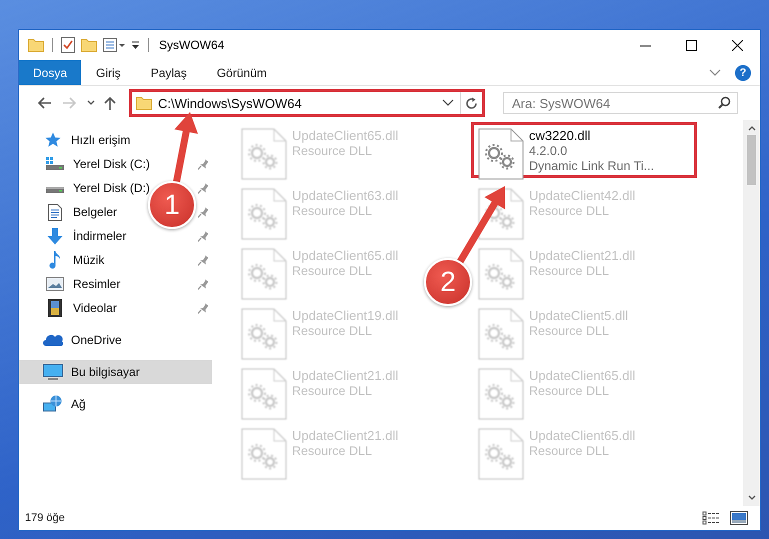  Describe the element at coordinates (100, 140) in the screenshot. I see `nav-item-label: Hızlı erişim` at that location.